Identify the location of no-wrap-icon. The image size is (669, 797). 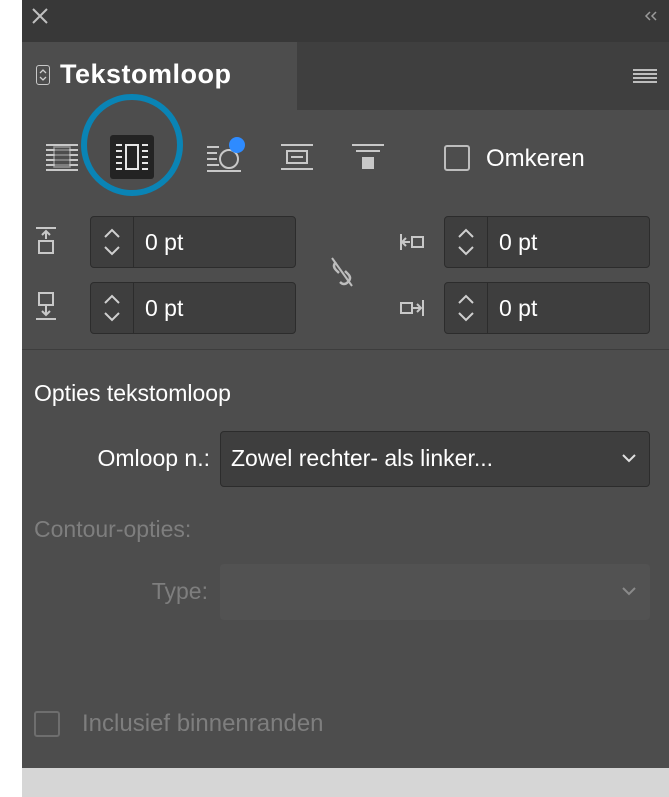
(62, 157).